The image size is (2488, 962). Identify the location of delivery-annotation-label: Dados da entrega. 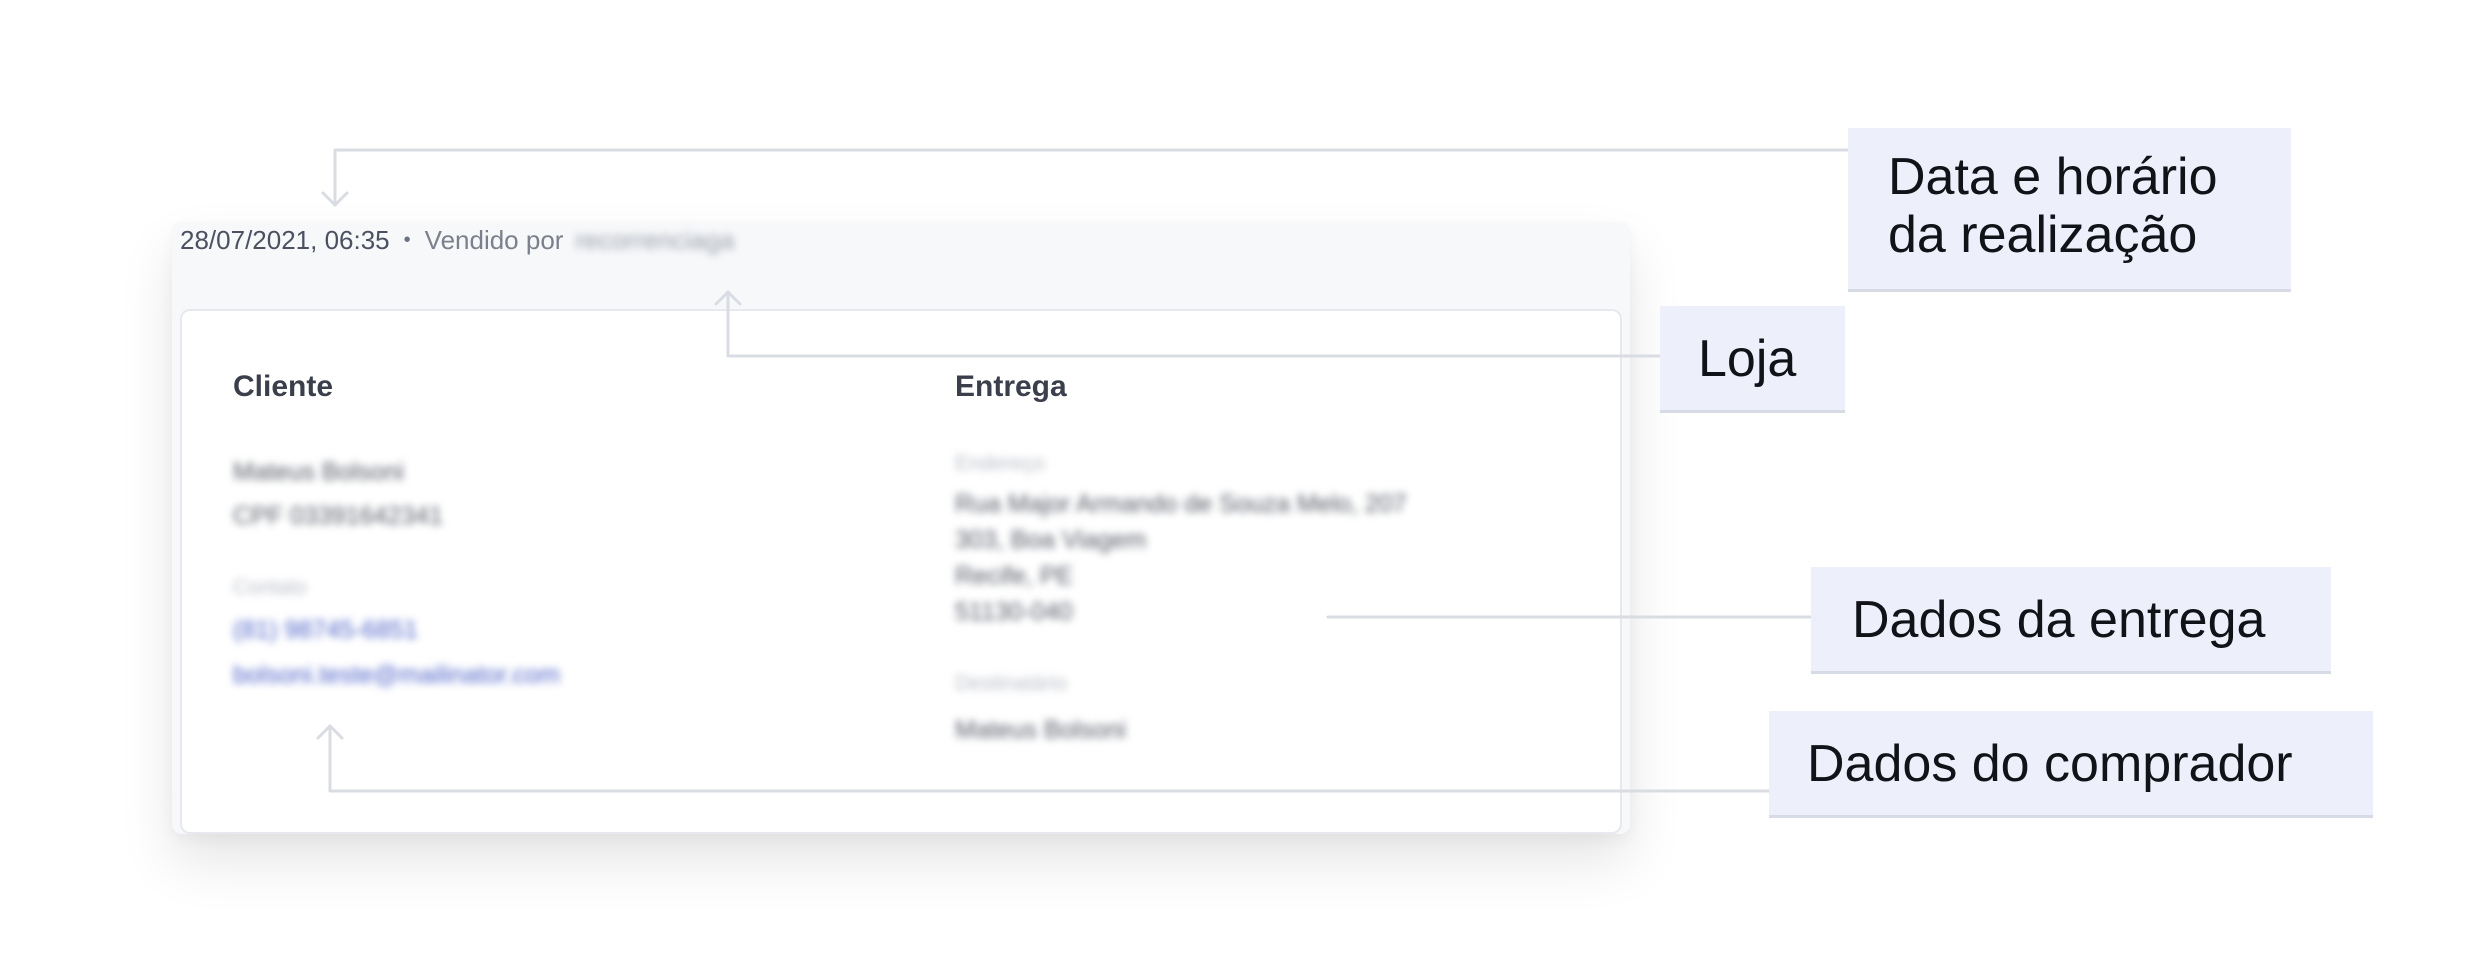
(2071, 620).